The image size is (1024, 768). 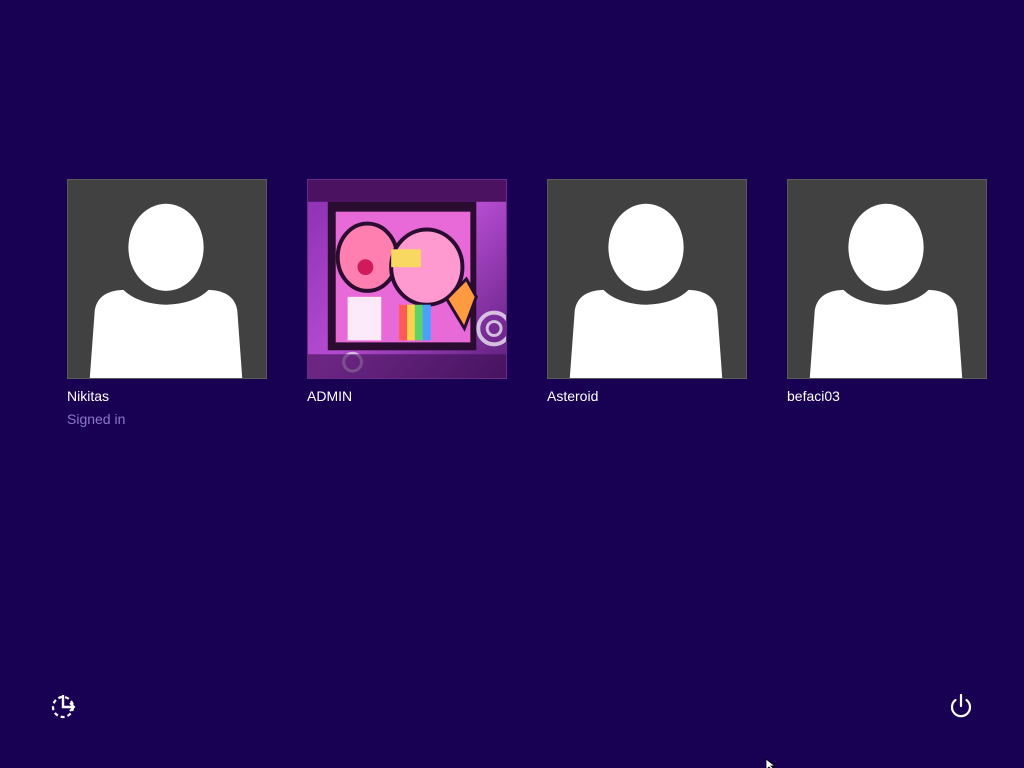 I want to click on user-tile-admin: ADMIN, so click(x=407, y=291).